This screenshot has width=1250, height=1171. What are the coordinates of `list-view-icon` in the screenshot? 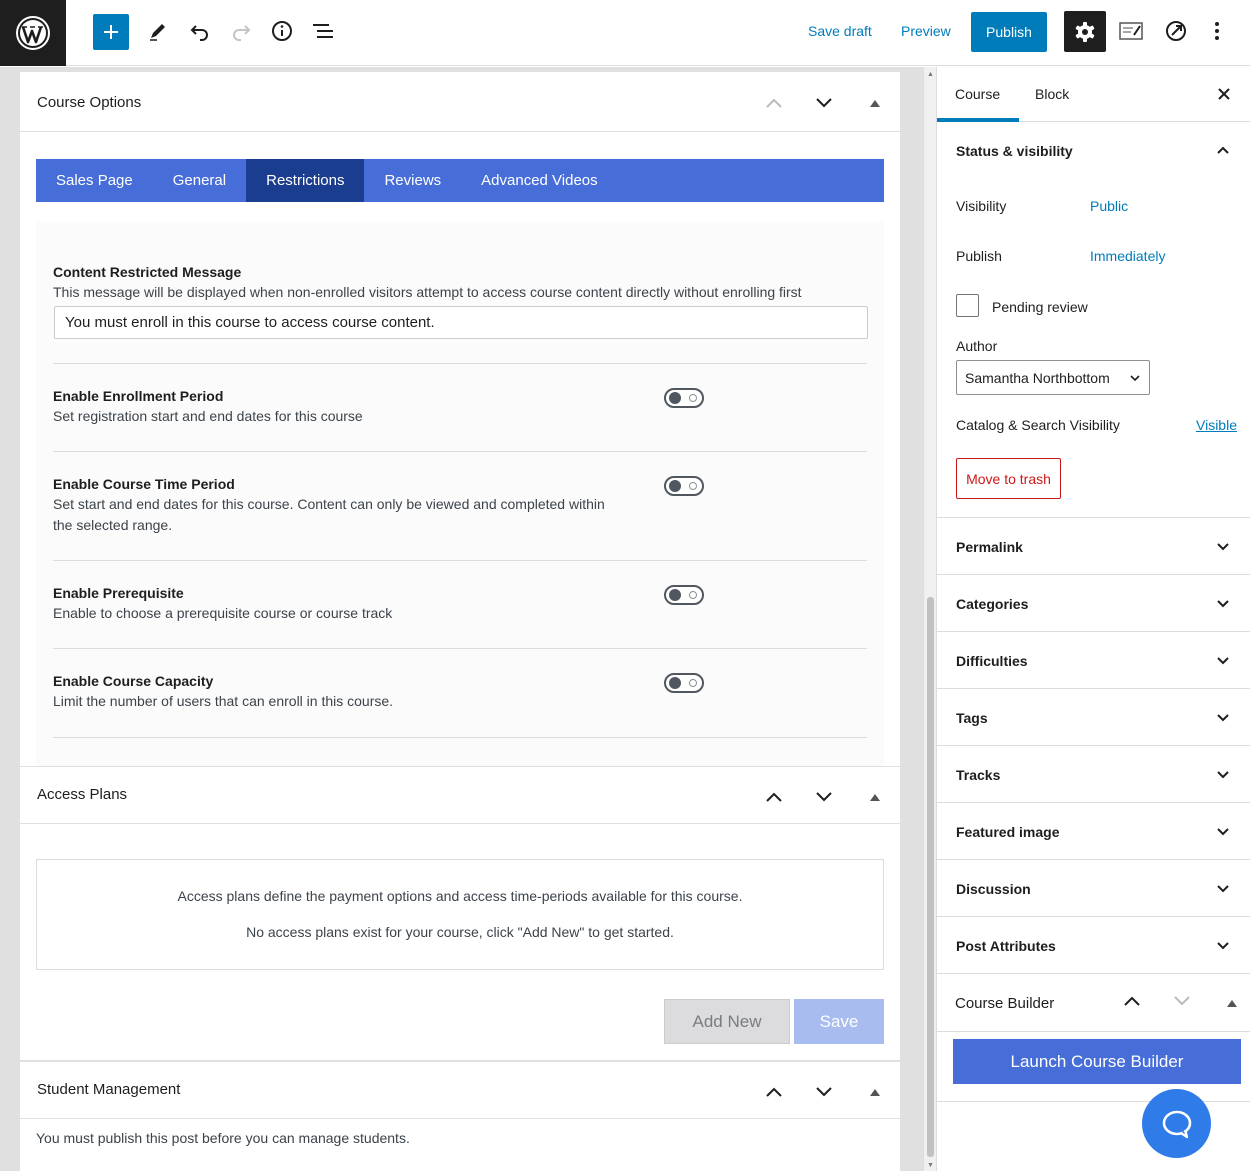 It's located at (323, 31).